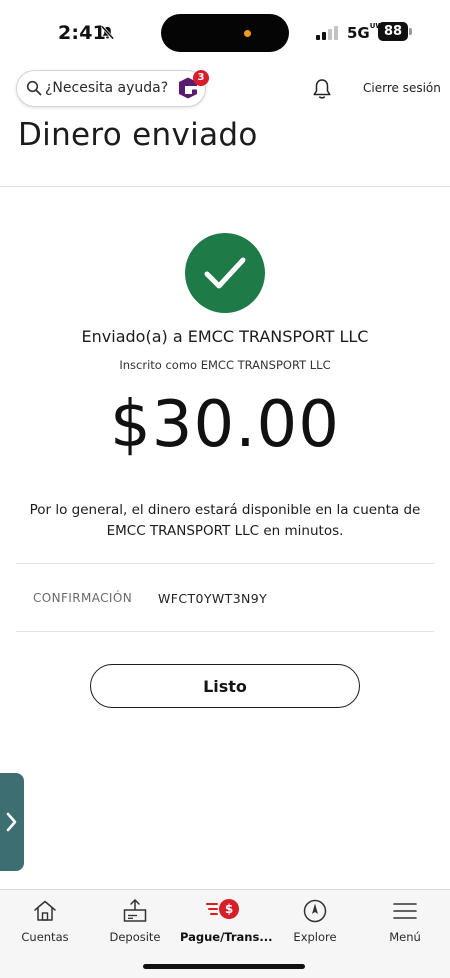 The height and width of the screenshot is (978, 450). I want to click on home-icon, so click(45, 910).